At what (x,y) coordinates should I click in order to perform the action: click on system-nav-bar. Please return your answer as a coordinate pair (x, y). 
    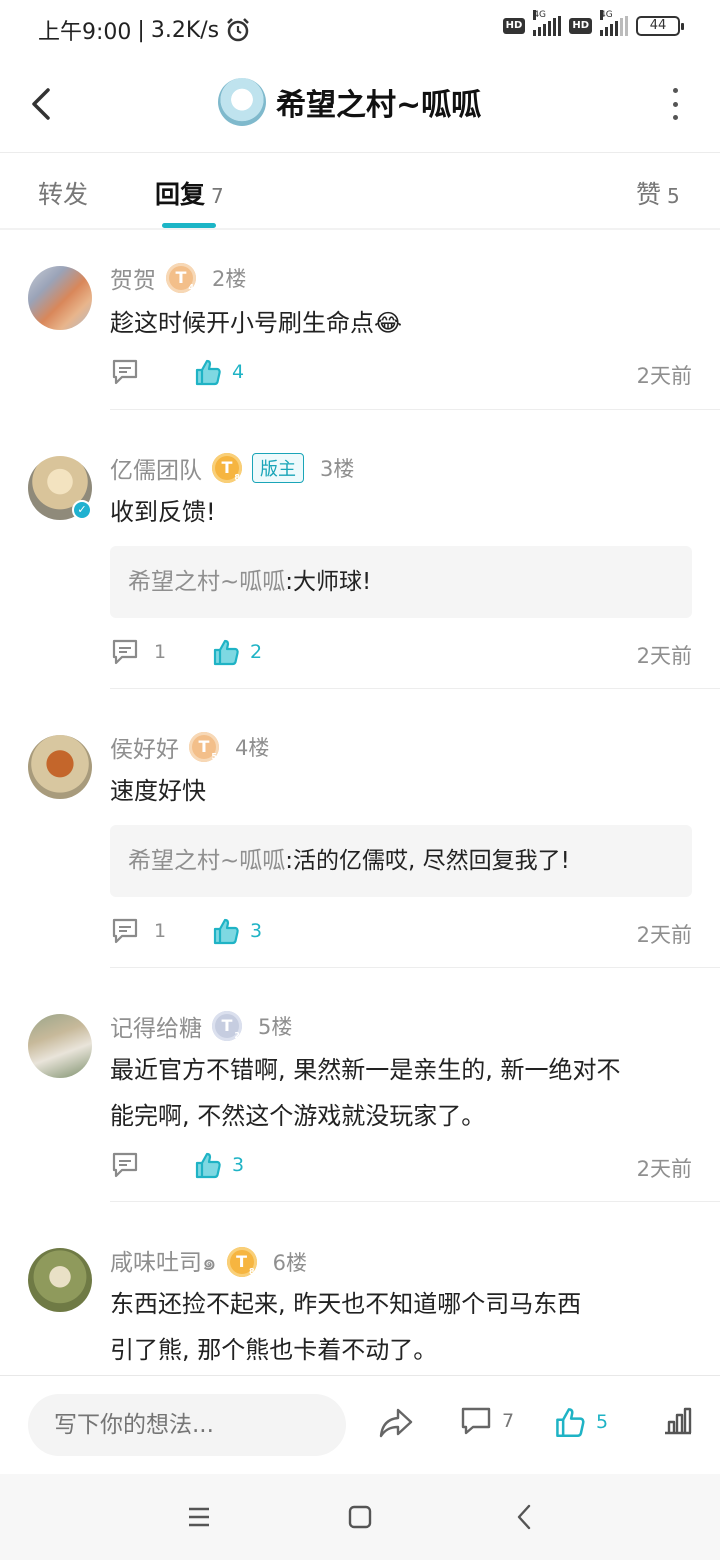
    Looking at the image, I should click on (360, 1517).